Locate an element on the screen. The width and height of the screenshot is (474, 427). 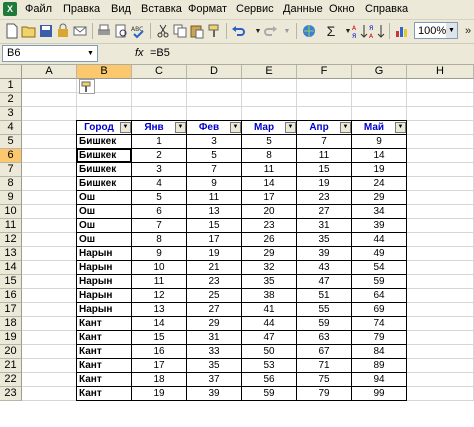
row-header-22: 22 is located at coordinates (11, 380).